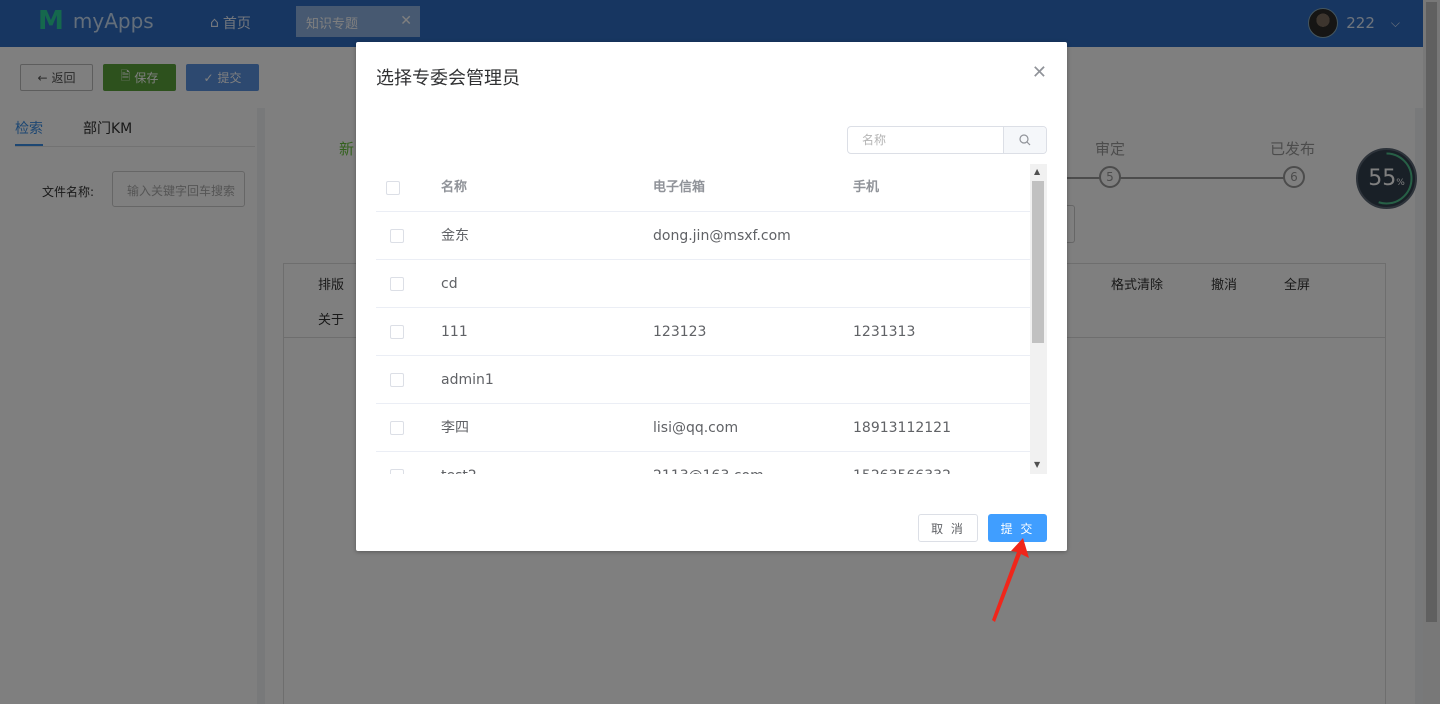 Image resolution: width=1440 pixels, height=704 pixels. What do you see at coordinates (703, 284) in the screenshot?
I see `table-row: cd` at bounding box center [703, 284].